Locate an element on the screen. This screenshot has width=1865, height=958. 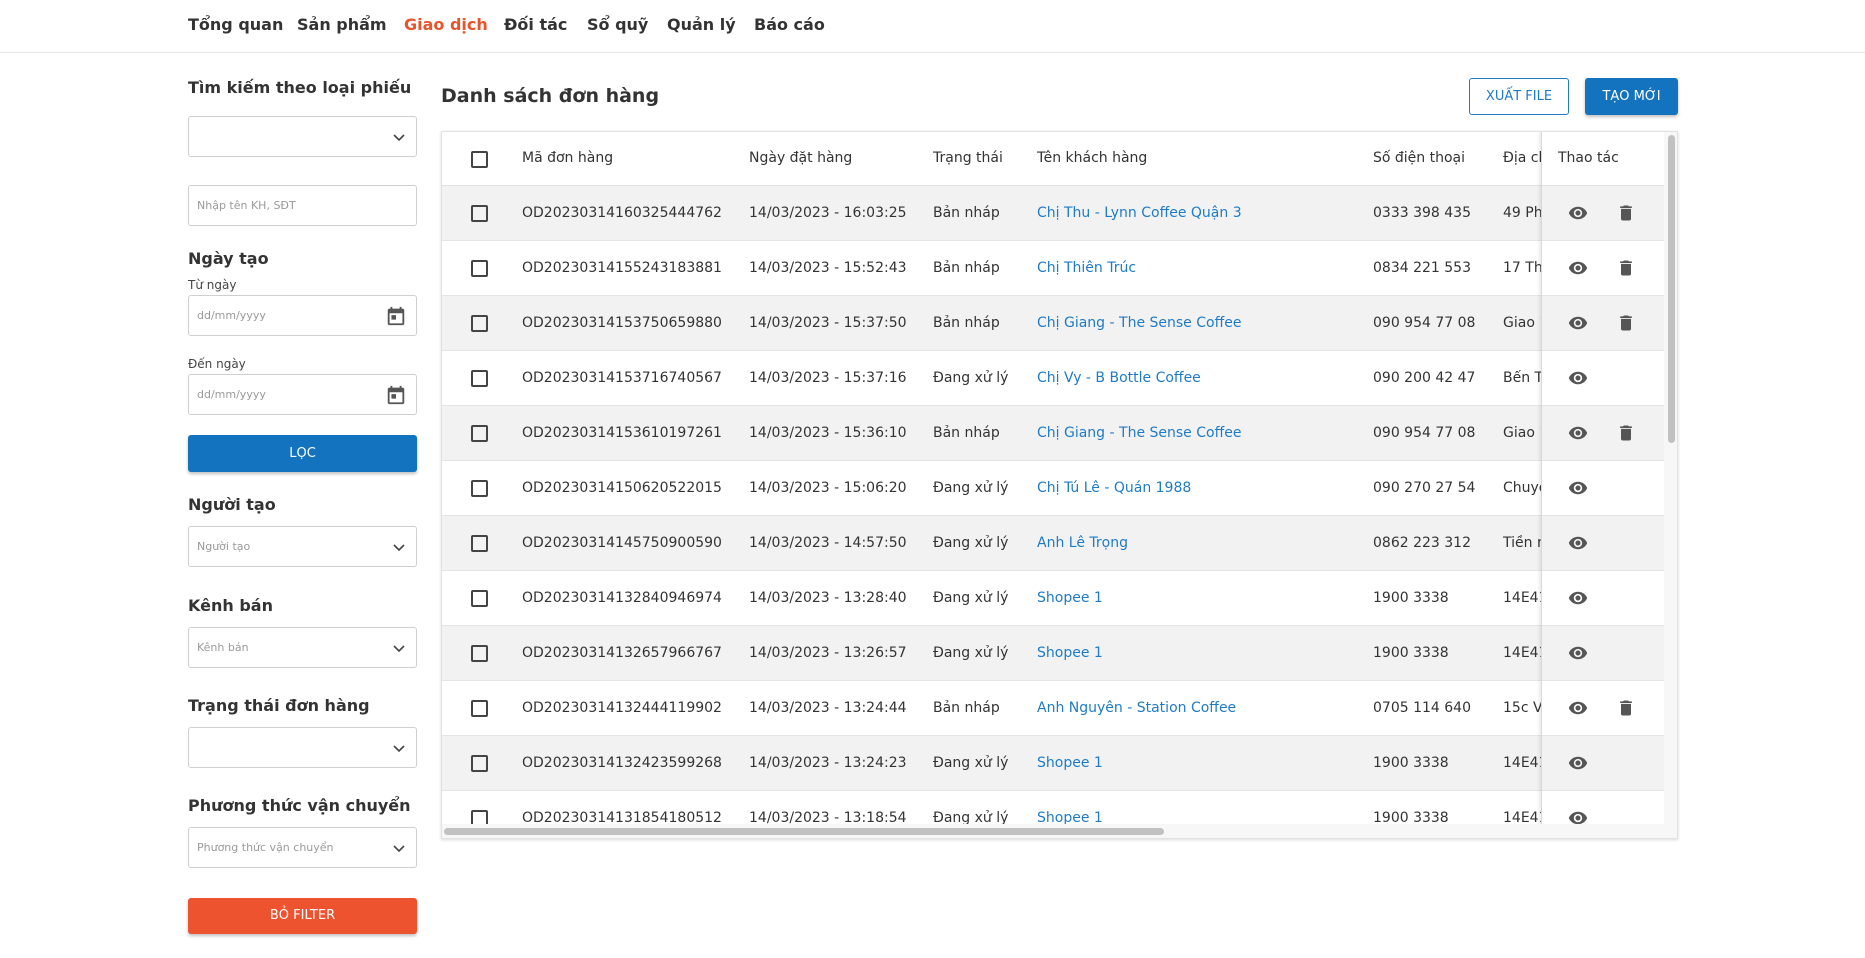
column-header-actions: Thao tác is located at coordinates (1588, 158).